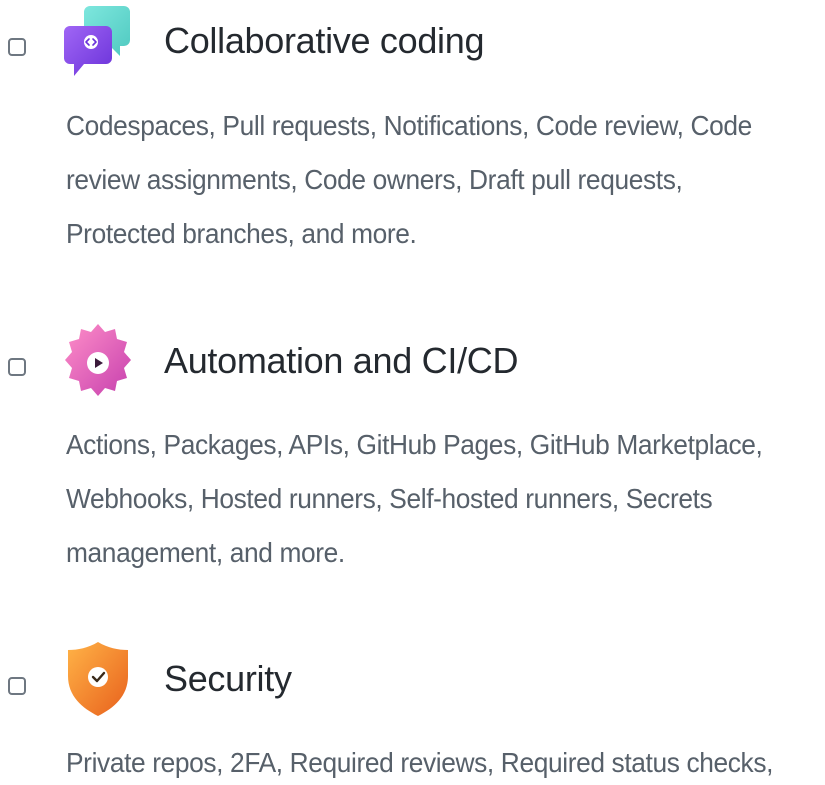  Describe the element at coordinates (99, 362) in the screenshot. I see `gear-play-icon` at that location.